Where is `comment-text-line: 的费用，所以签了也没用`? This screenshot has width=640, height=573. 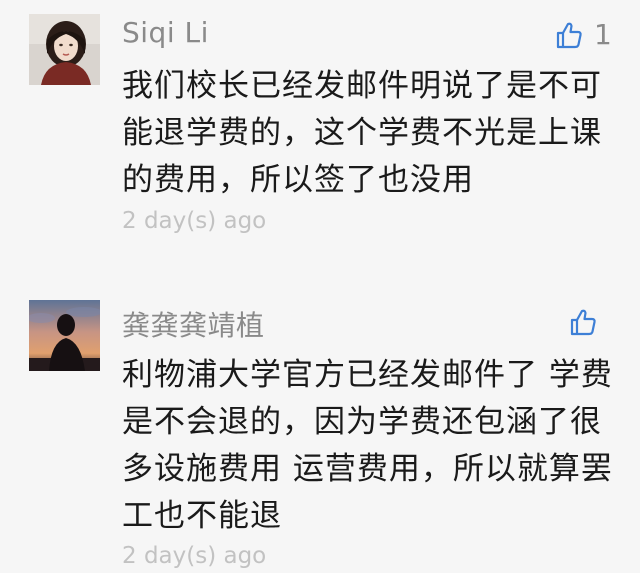 comment-text-line: 的费用，所以签了也没用 is located at coordinates (298, 180).